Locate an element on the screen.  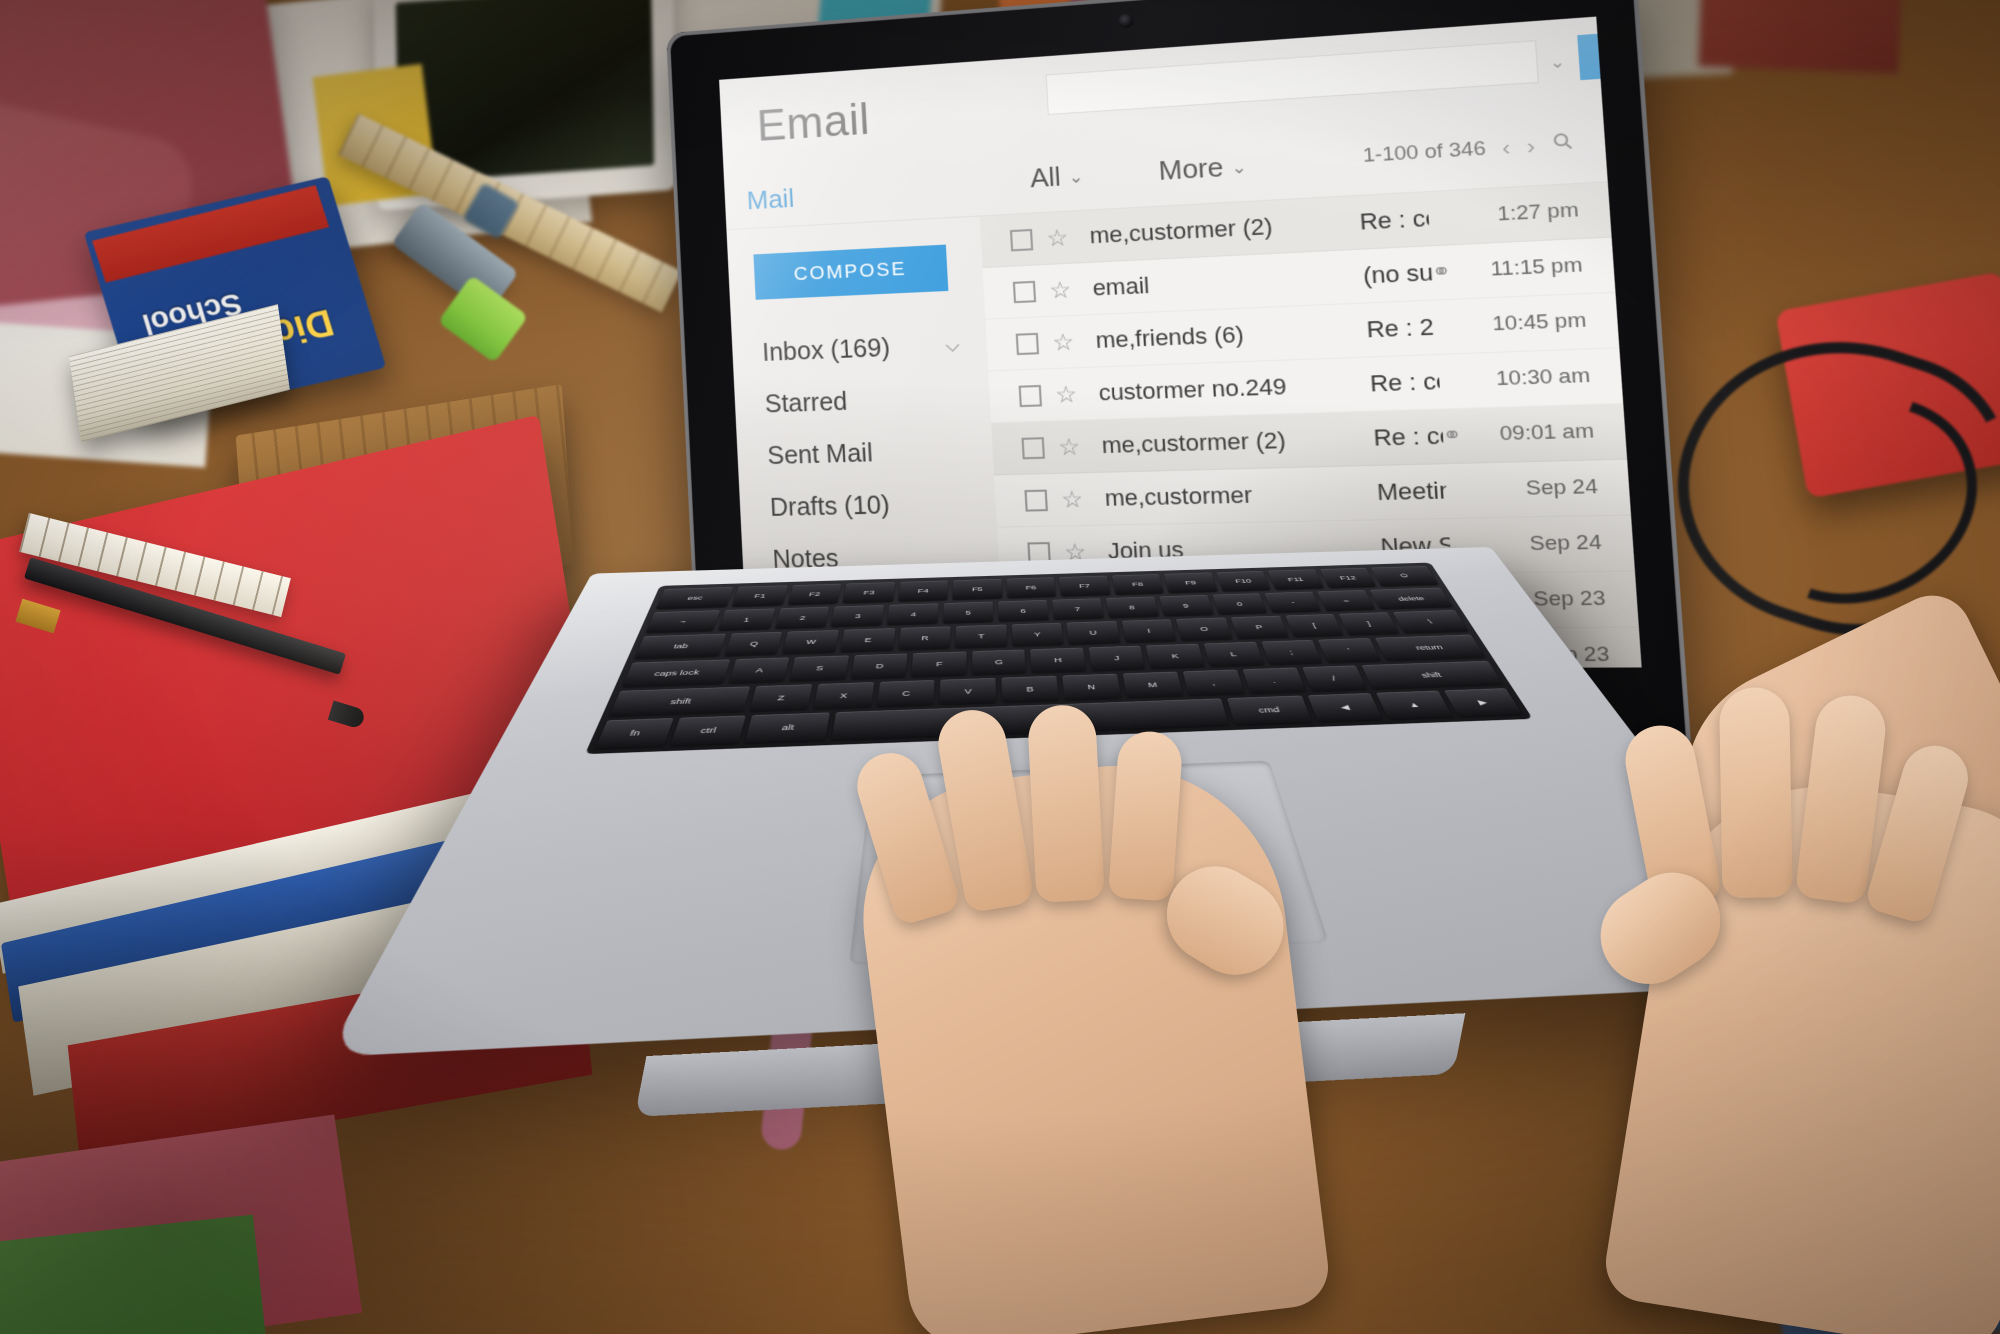
key: ~ is located at coordinates (682, 622).